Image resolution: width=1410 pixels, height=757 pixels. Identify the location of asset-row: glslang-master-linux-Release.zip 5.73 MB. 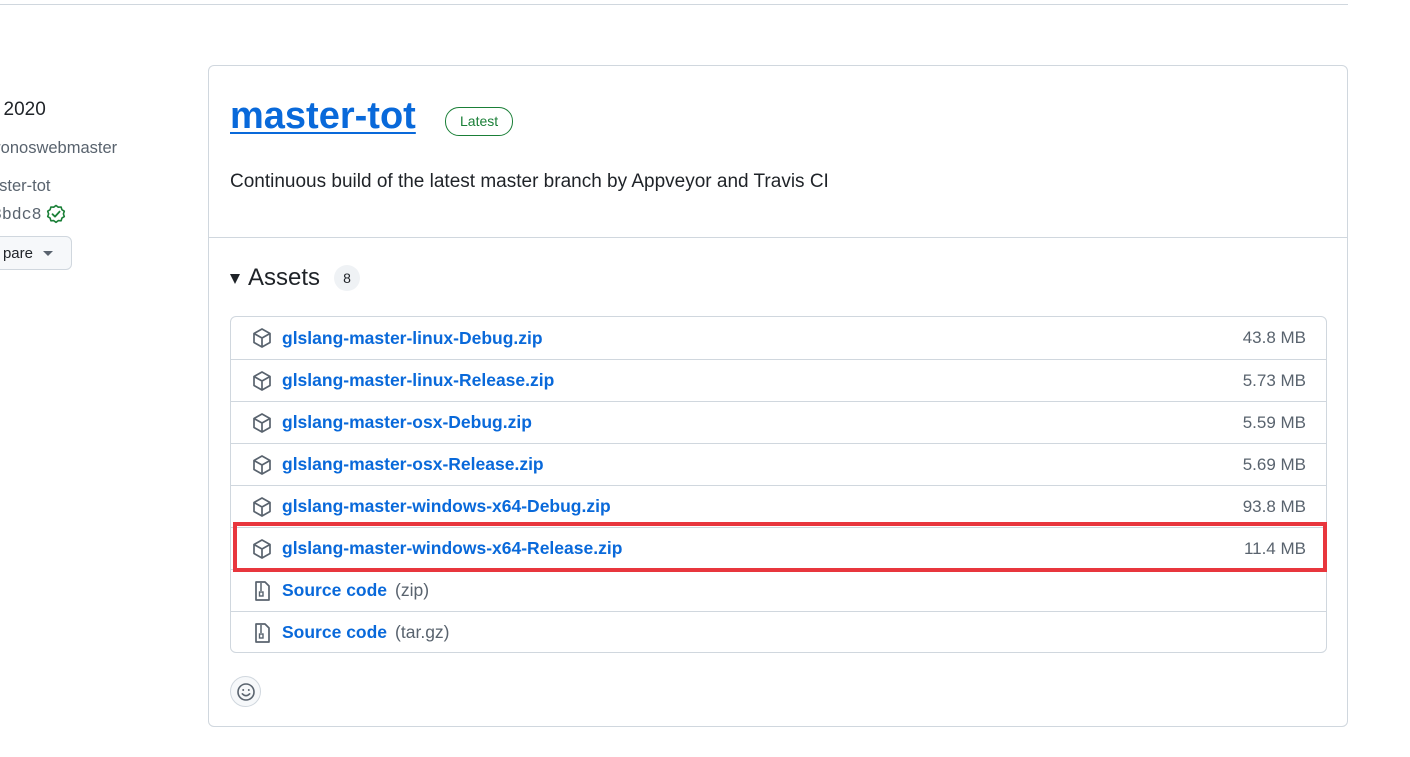
(778, 380).